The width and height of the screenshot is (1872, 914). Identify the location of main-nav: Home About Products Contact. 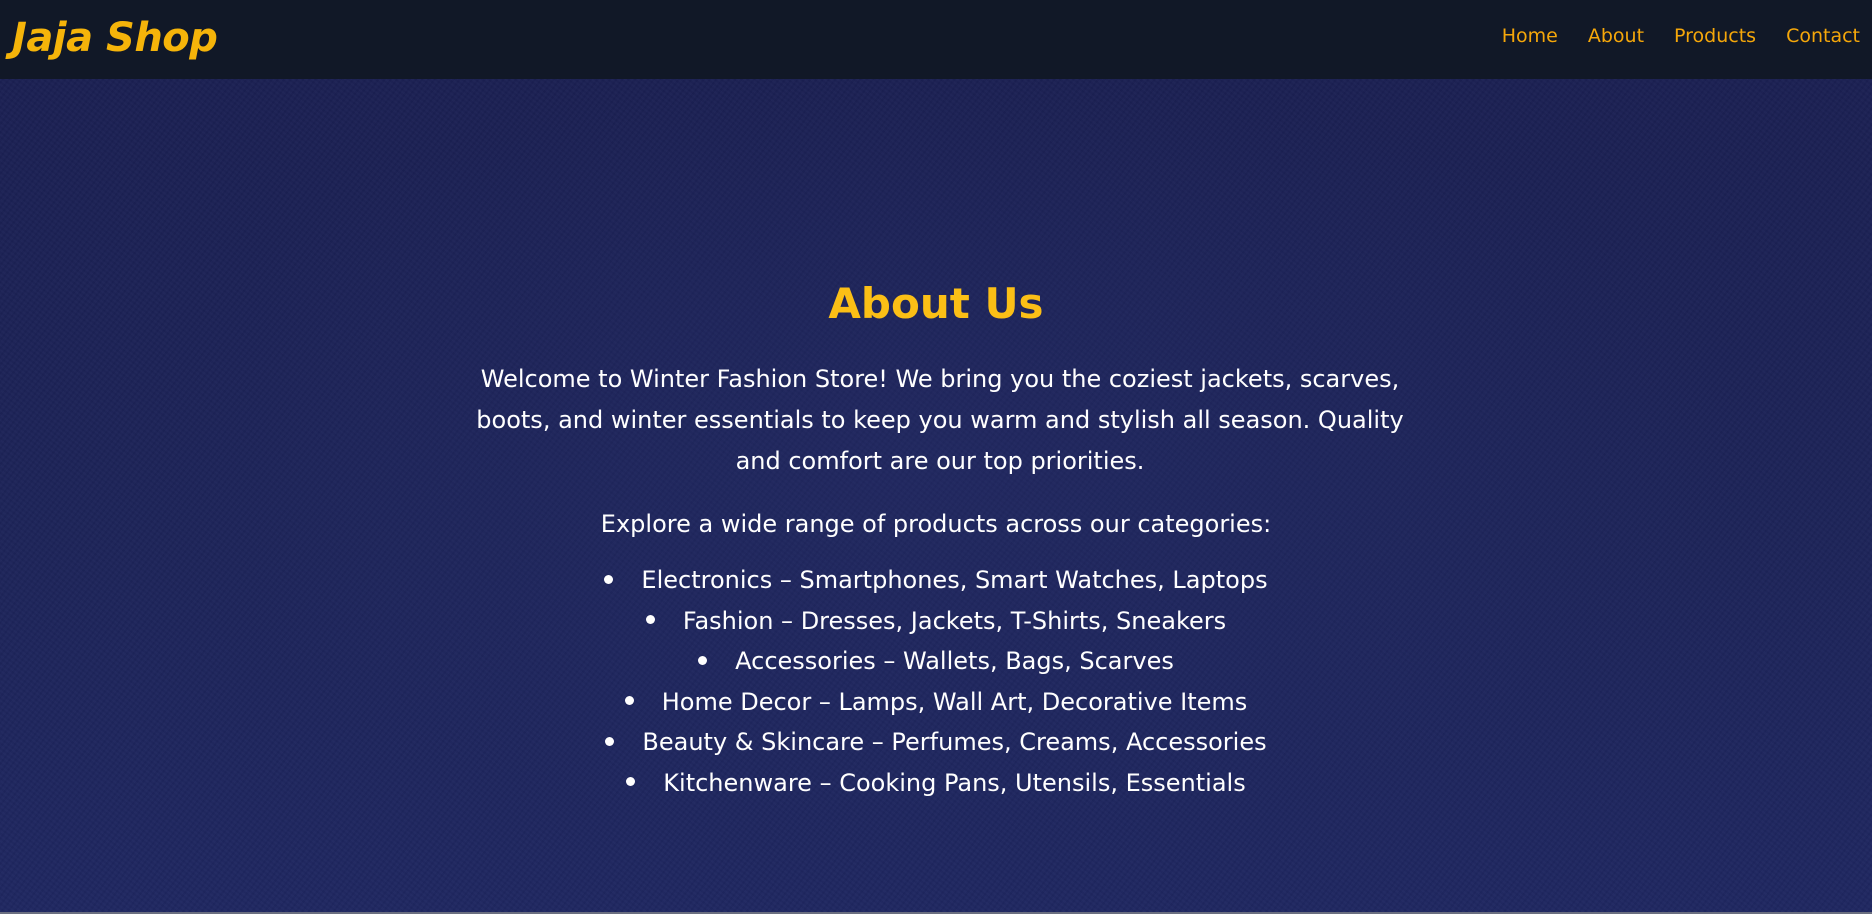
(1681, 36).